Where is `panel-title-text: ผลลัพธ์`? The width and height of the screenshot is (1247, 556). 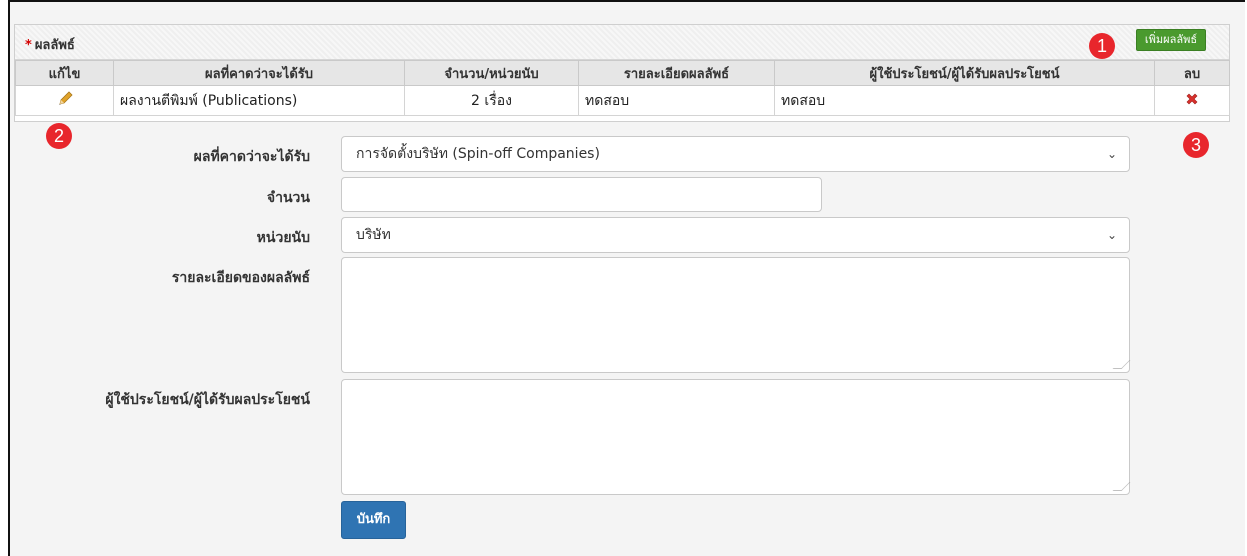 panel-title-text: ผลลัพธ์ is located at coordinates (54, 45).